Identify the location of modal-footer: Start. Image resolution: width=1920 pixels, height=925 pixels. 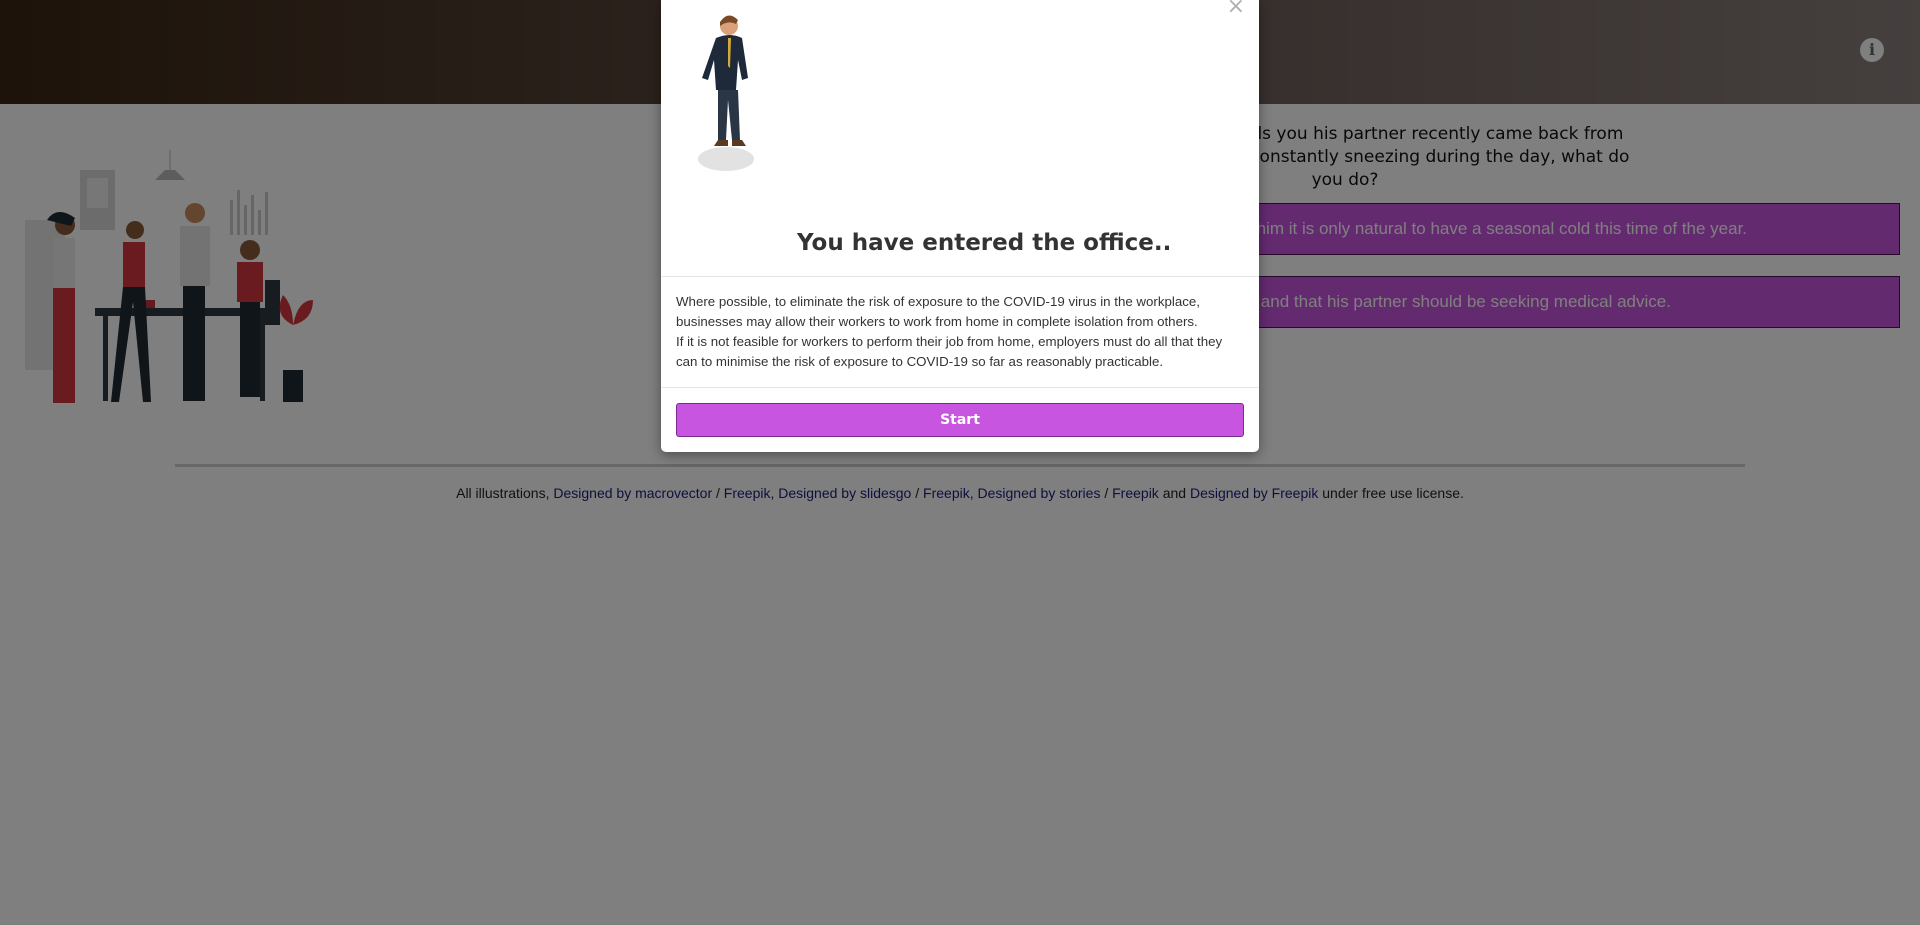
(960, 412).